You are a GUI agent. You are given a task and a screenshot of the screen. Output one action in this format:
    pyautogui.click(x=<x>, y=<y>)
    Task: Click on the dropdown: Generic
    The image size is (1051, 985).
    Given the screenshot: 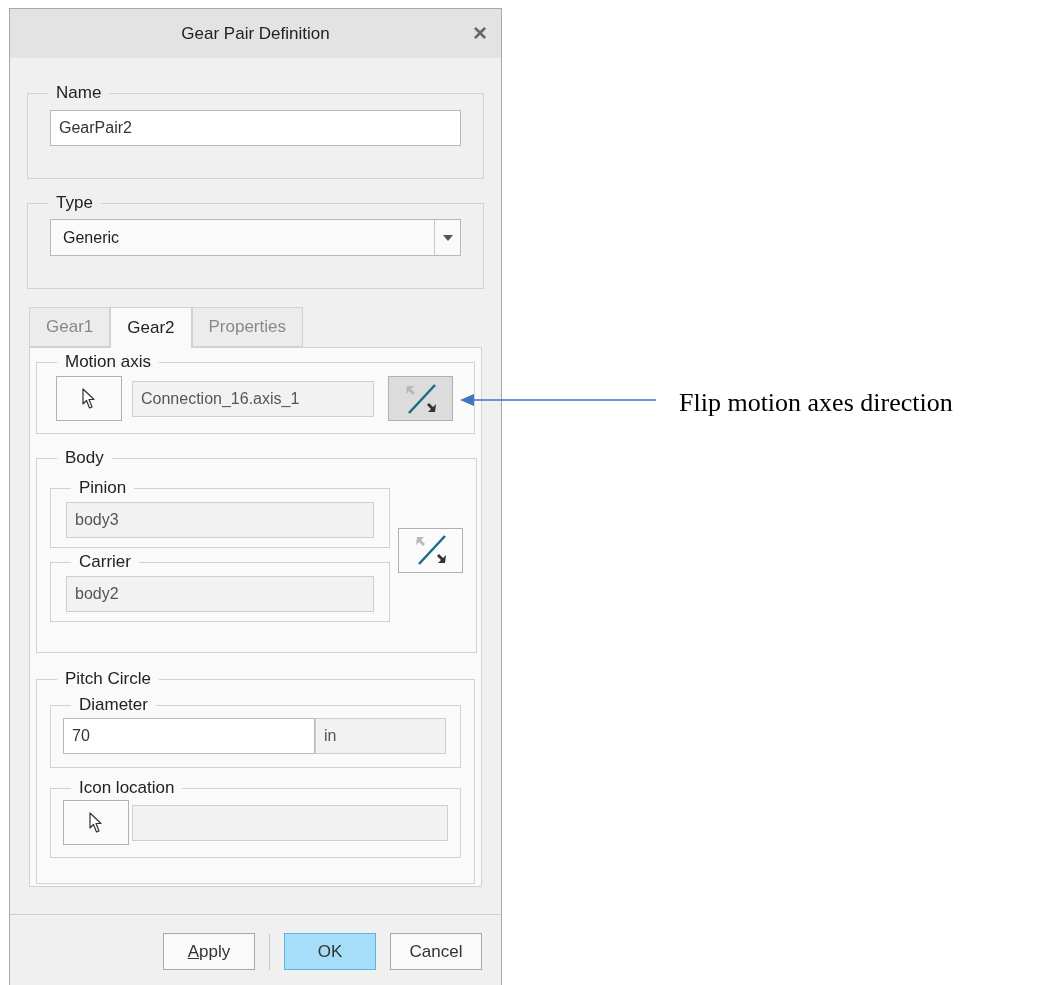 What is the action you would take?
    pyautogui.click(x=255, y=237)
    